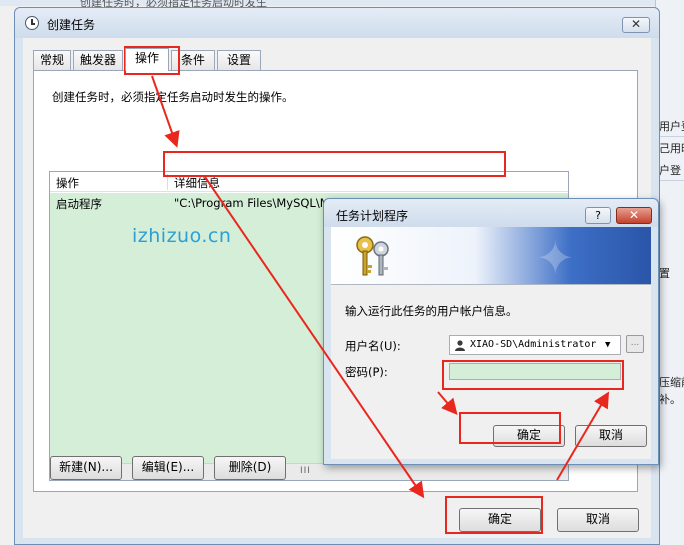  I want to click on background-text-fragment: 用户登, so click(671, 126).